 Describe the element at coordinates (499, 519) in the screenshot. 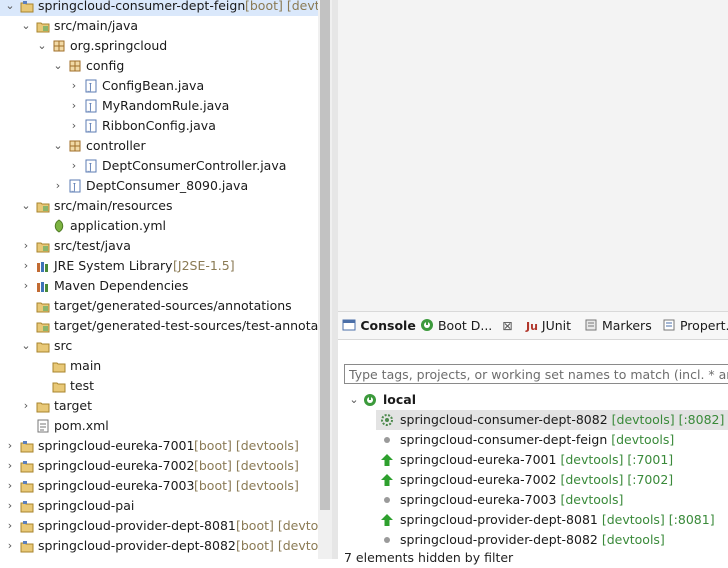

I see `app-name: springcloud-provider-dept-8081` at that location.